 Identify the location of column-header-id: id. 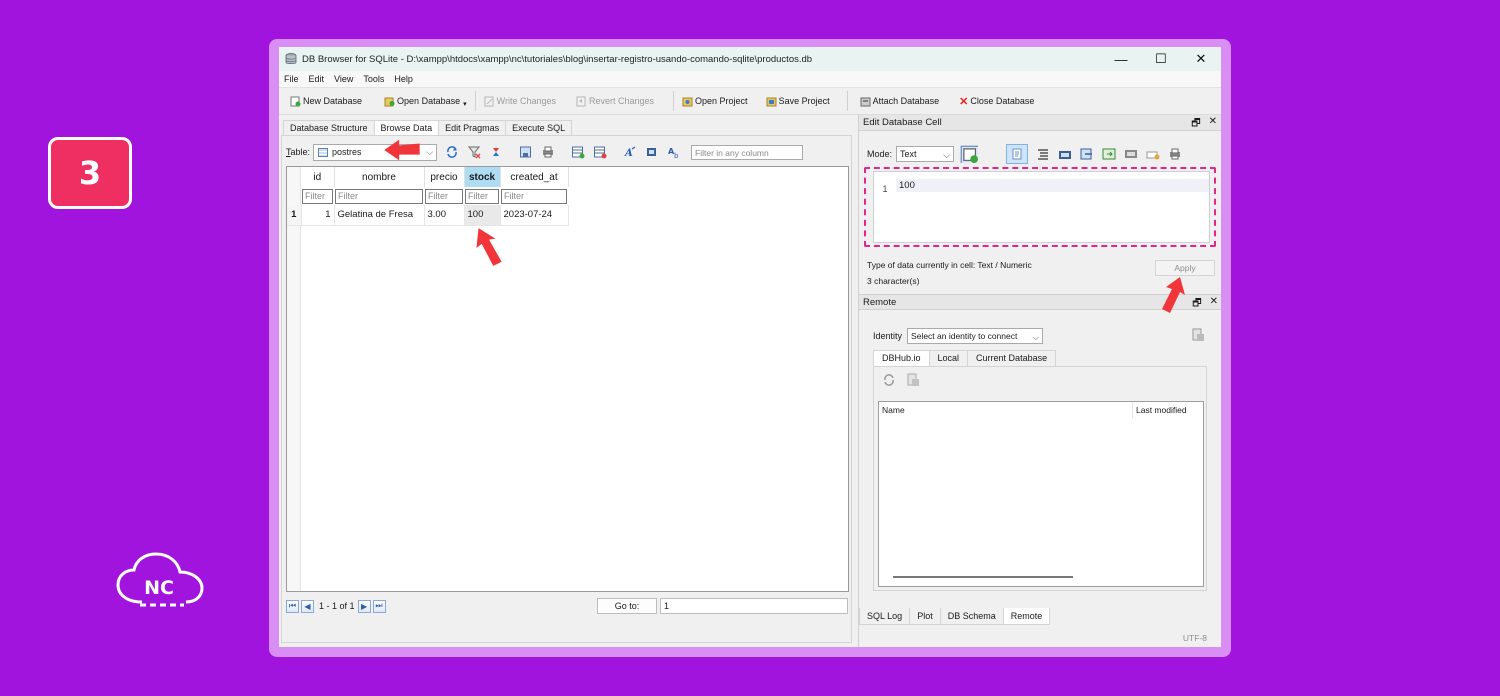
(318, 177).